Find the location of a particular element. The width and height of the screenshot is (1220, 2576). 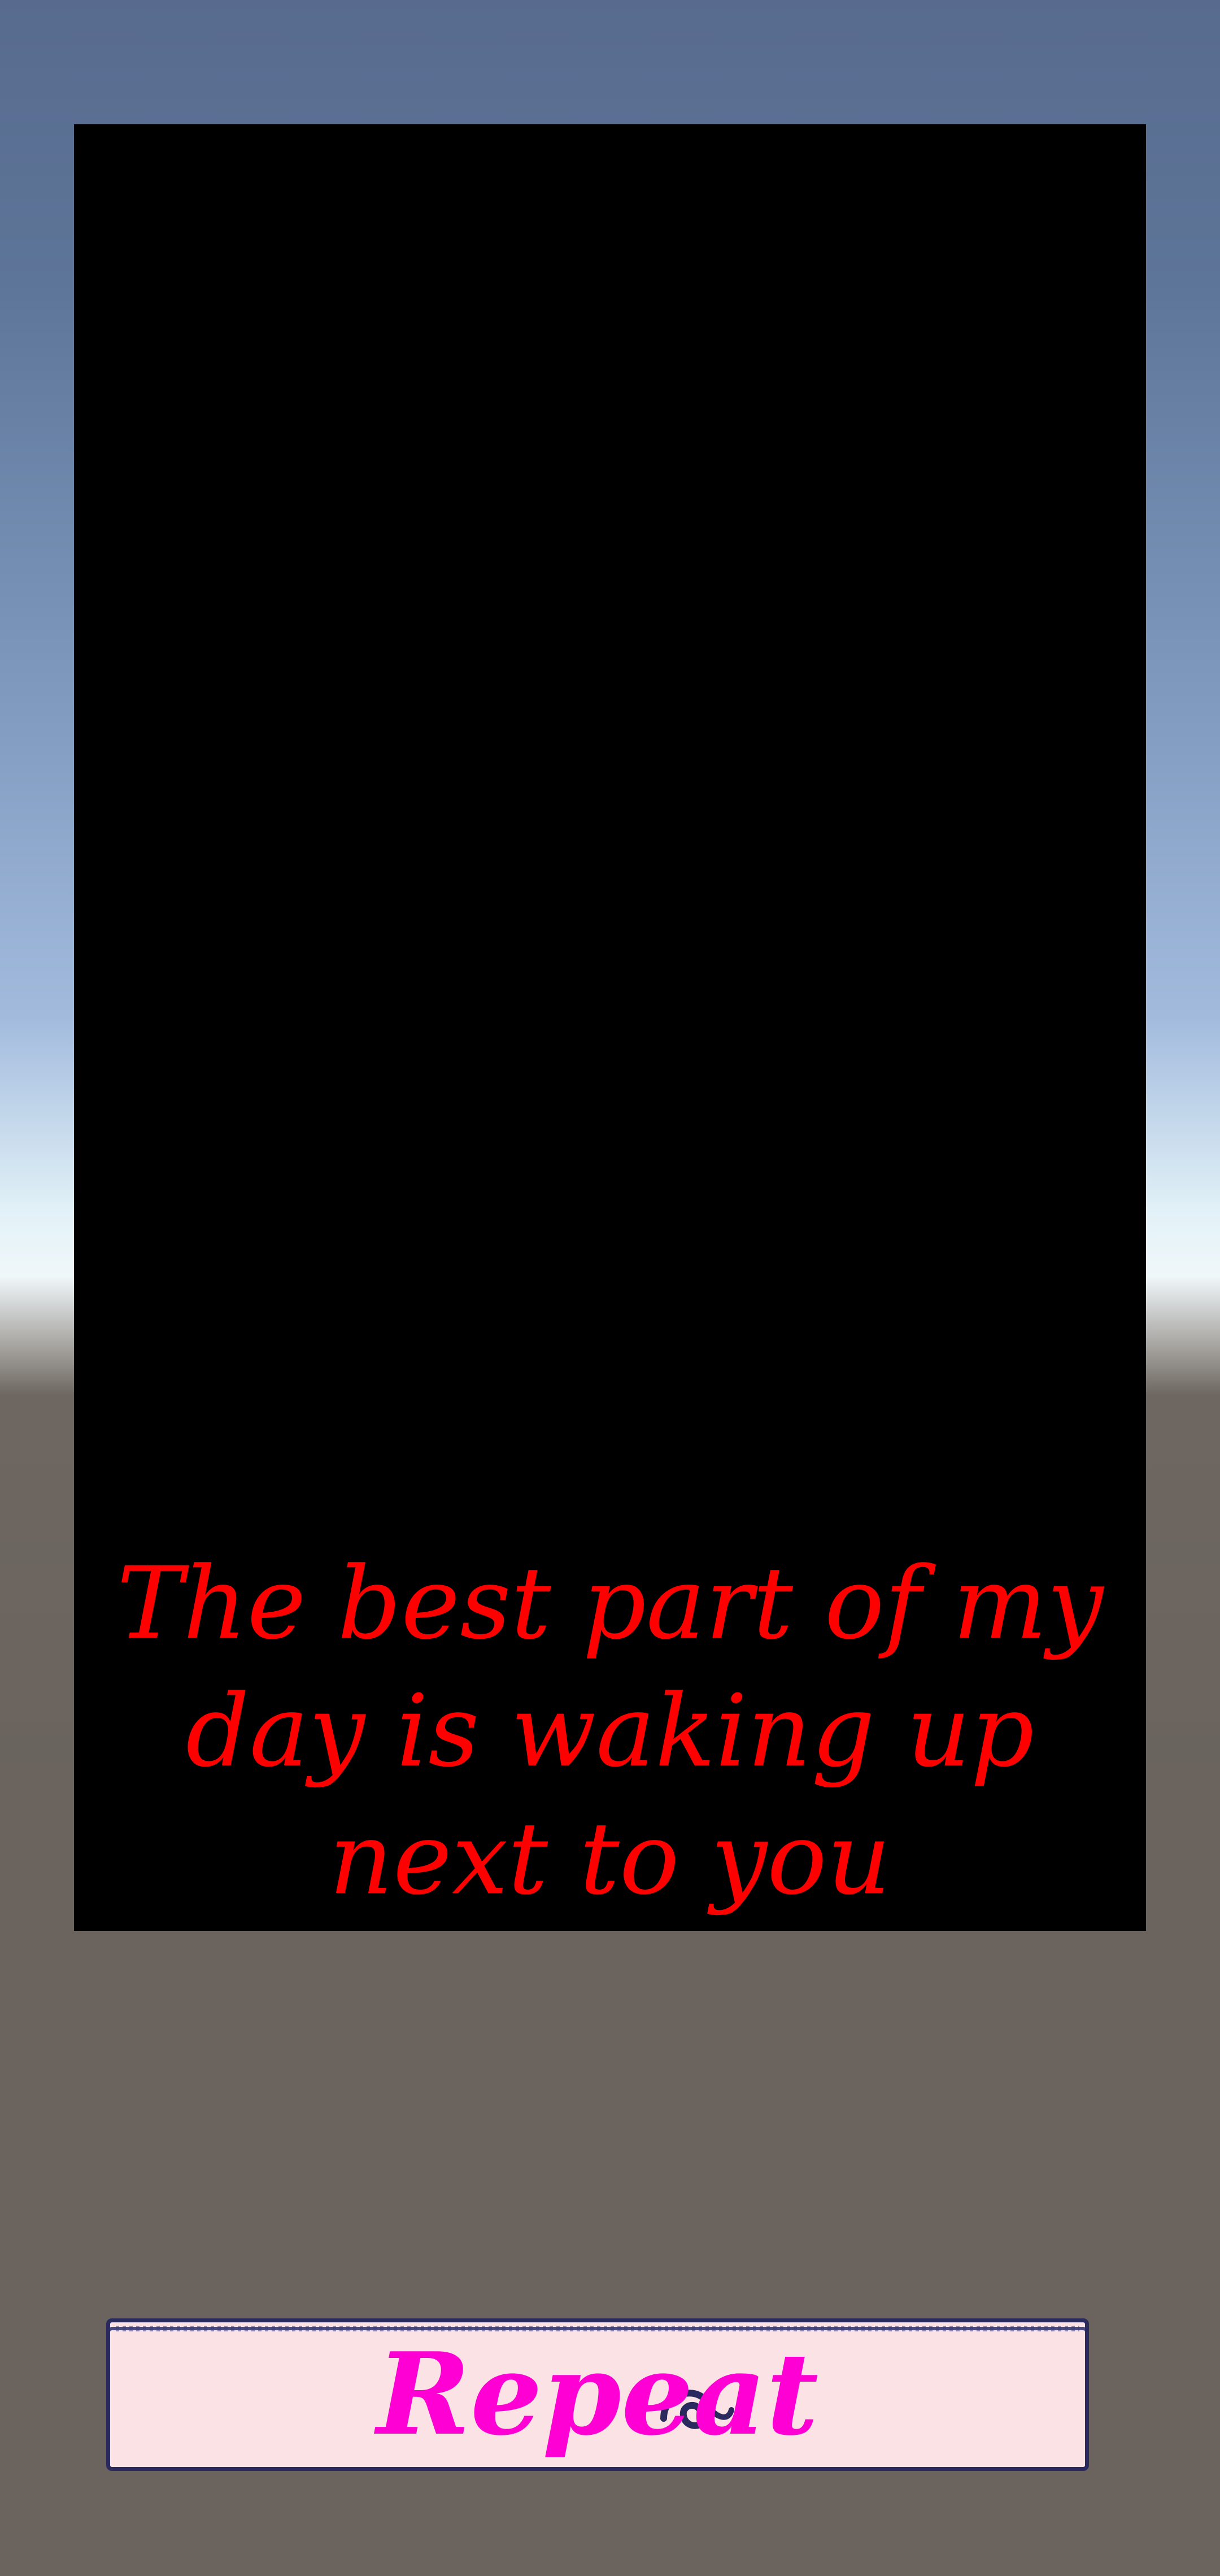

repeat-button-label: Repeat is located at coordinates (597, 2394).